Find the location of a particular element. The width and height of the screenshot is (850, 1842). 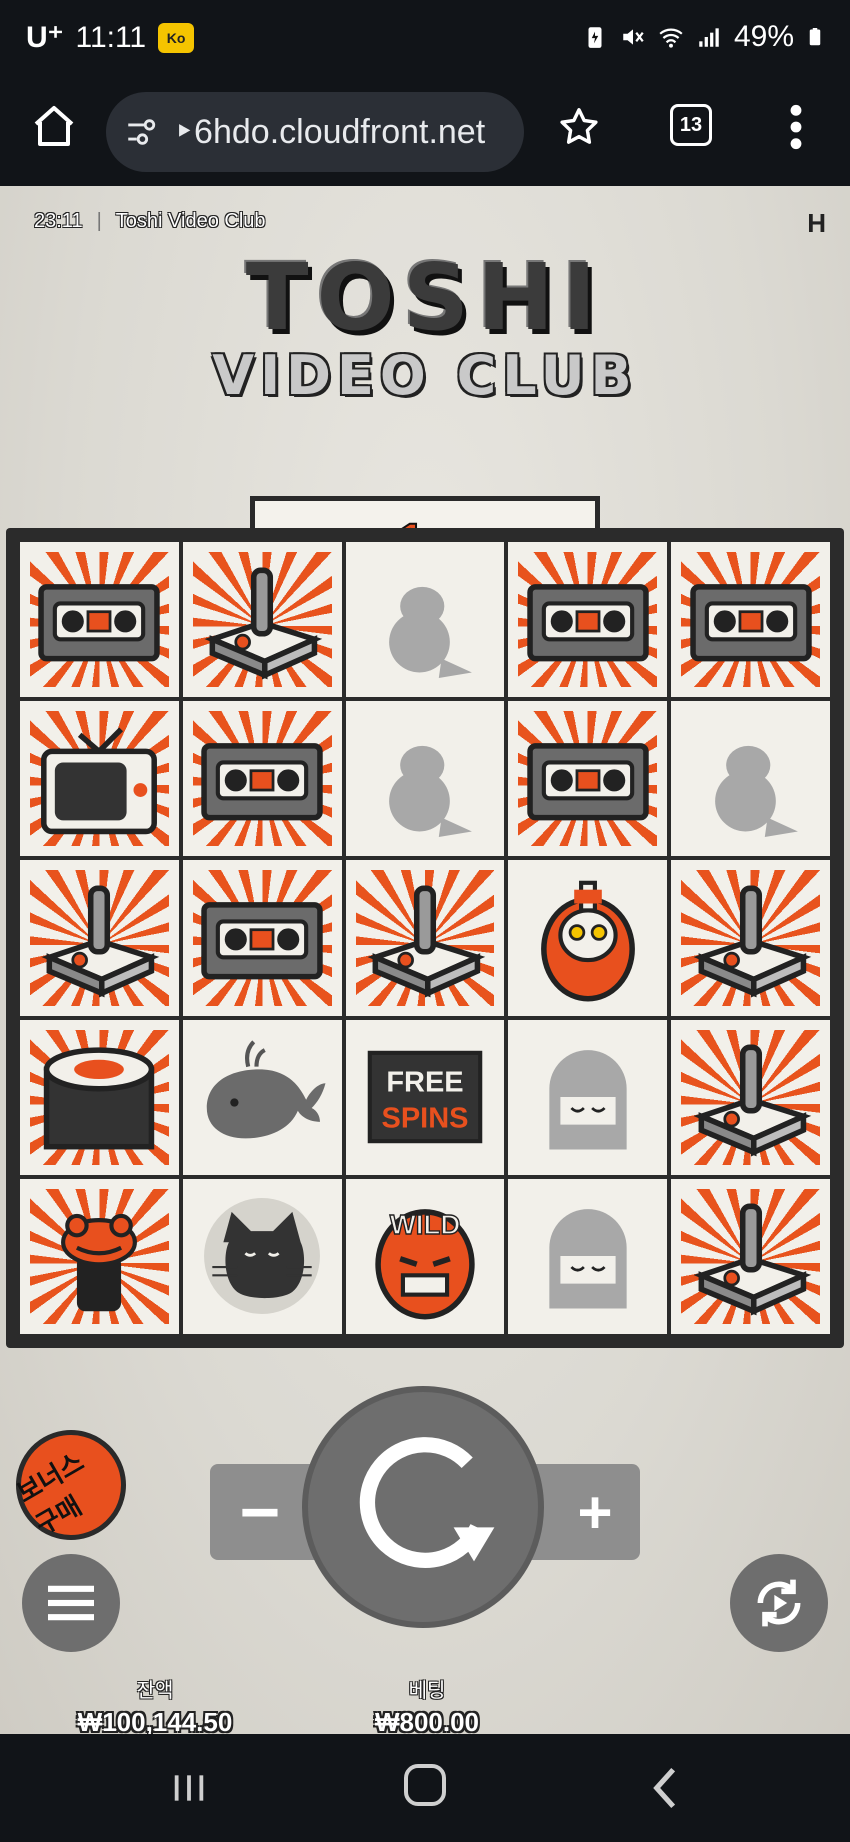

free-spins-symbol-icon: FREE SPINS is located at coordinates (425, 1097).